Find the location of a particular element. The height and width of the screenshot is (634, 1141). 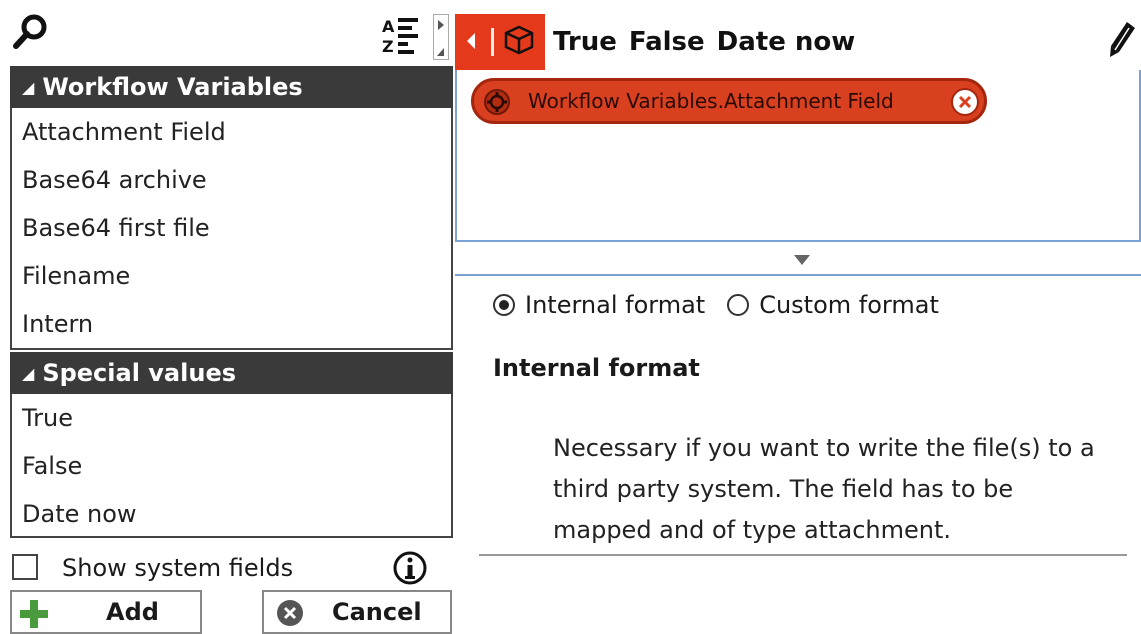

field-chip-label: Workflow Variables.Attachment Field is located at coordinates (711, 101).